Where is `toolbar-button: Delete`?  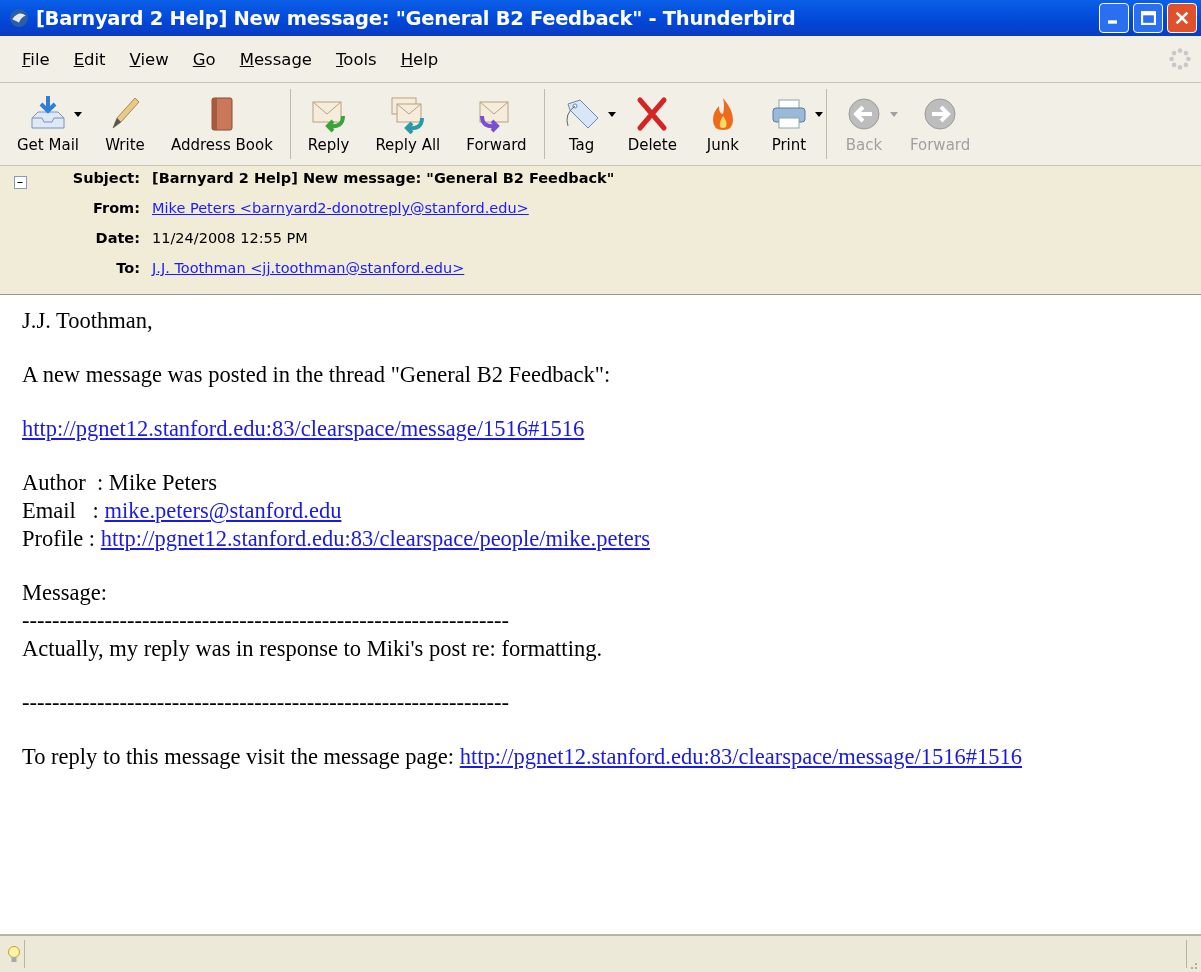
toolbar-button: Delete is located at coordinates (652, 124).